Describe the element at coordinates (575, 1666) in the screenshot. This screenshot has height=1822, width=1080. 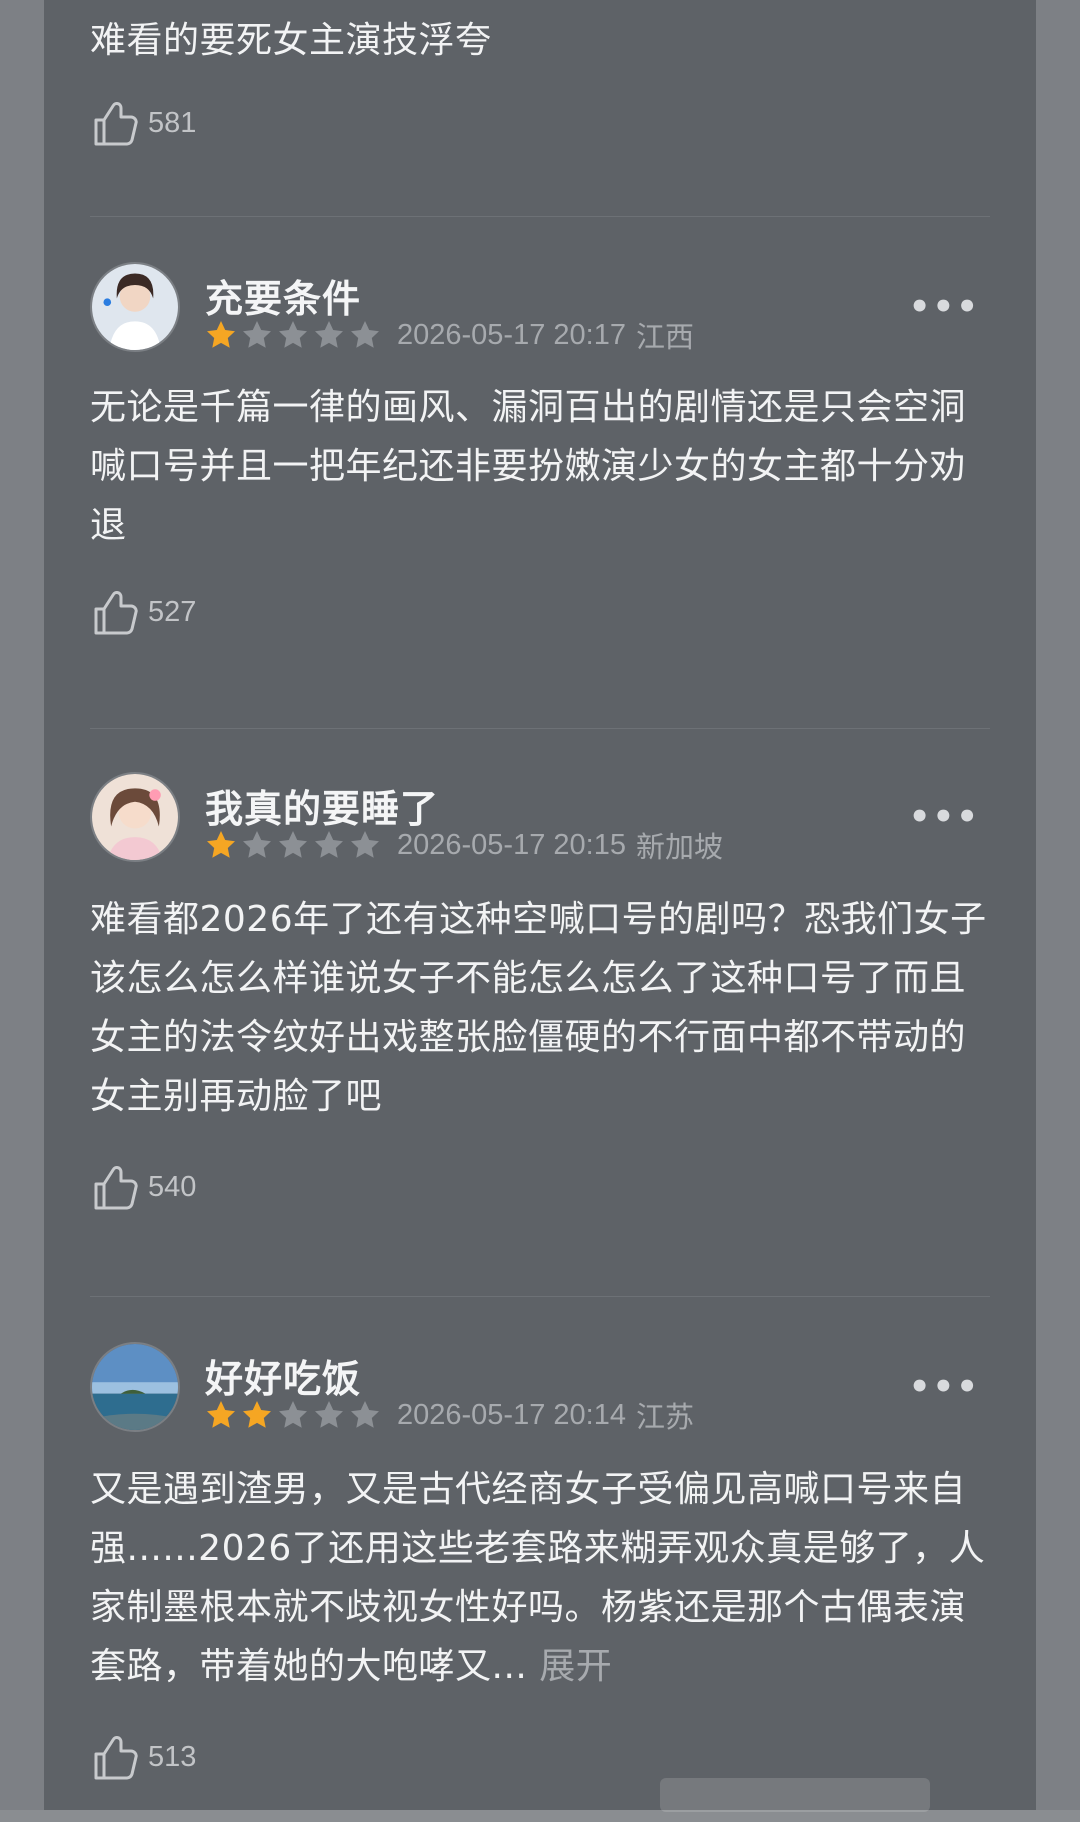
I see `expand-link: 展开` at that location.